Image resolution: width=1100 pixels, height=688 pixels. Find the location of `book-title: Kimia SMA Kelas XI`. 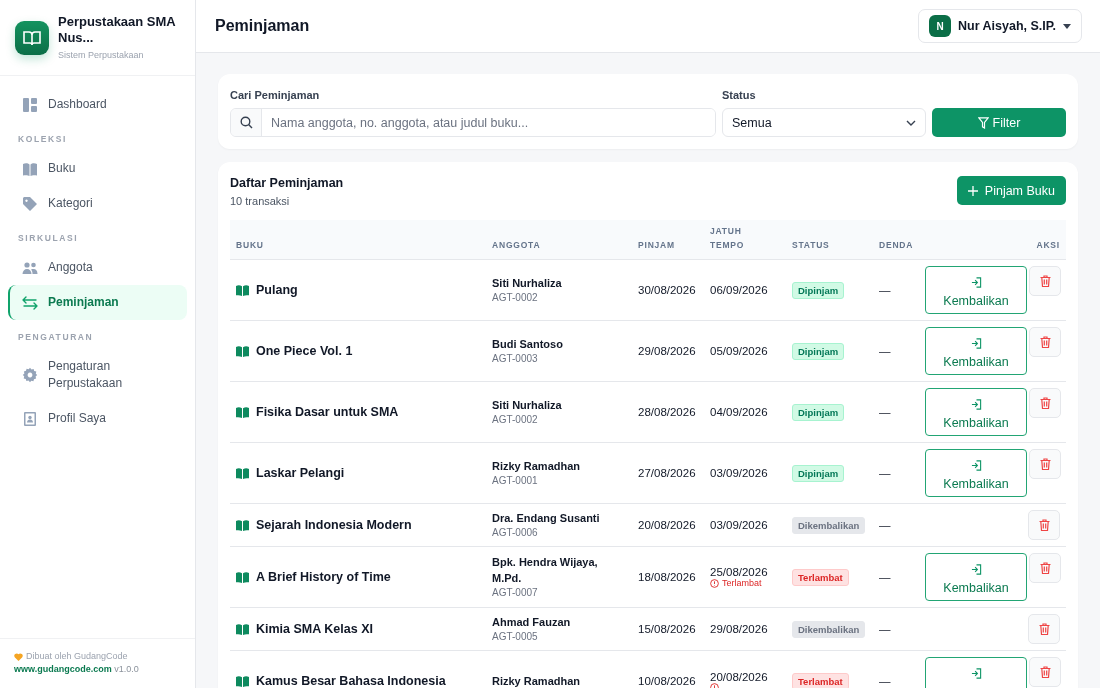

book-title: Kimia SMA Kelas XI is located at coordinates (314, 629).